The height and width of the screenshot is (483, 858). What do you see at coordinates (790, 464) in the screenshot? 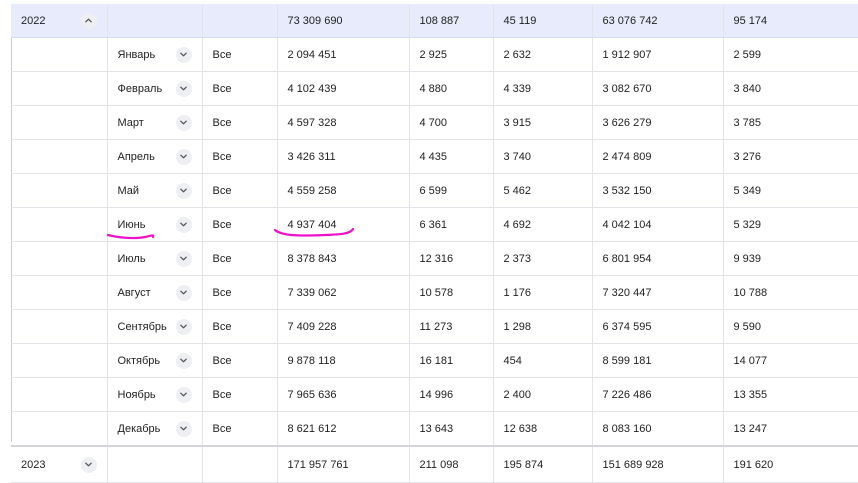
I see `value-cell: 191 620` at bounding box center [790, 464].